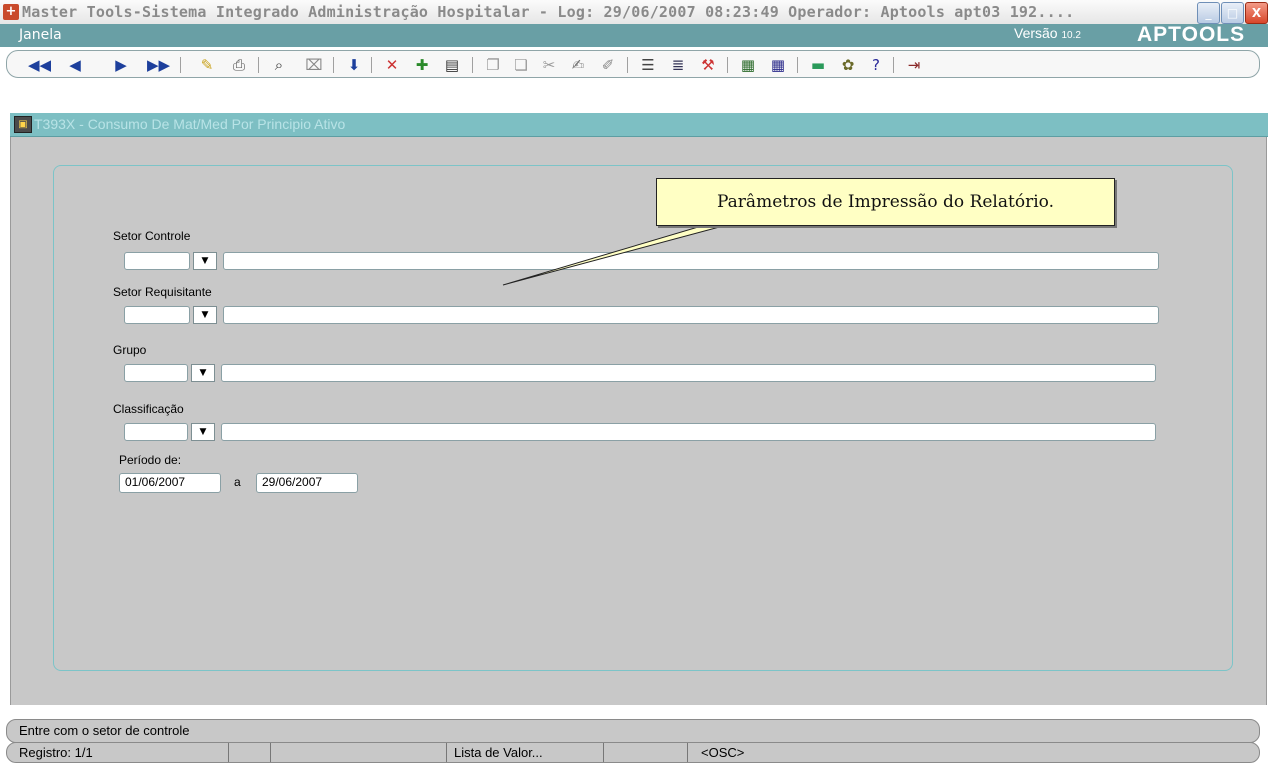 This screenshot has height=769, width=1268. What do you see at coordinates (56, 752) in the screenshot?
I see `status-record: Registro: 1/1` at bounding box center [56, 752].